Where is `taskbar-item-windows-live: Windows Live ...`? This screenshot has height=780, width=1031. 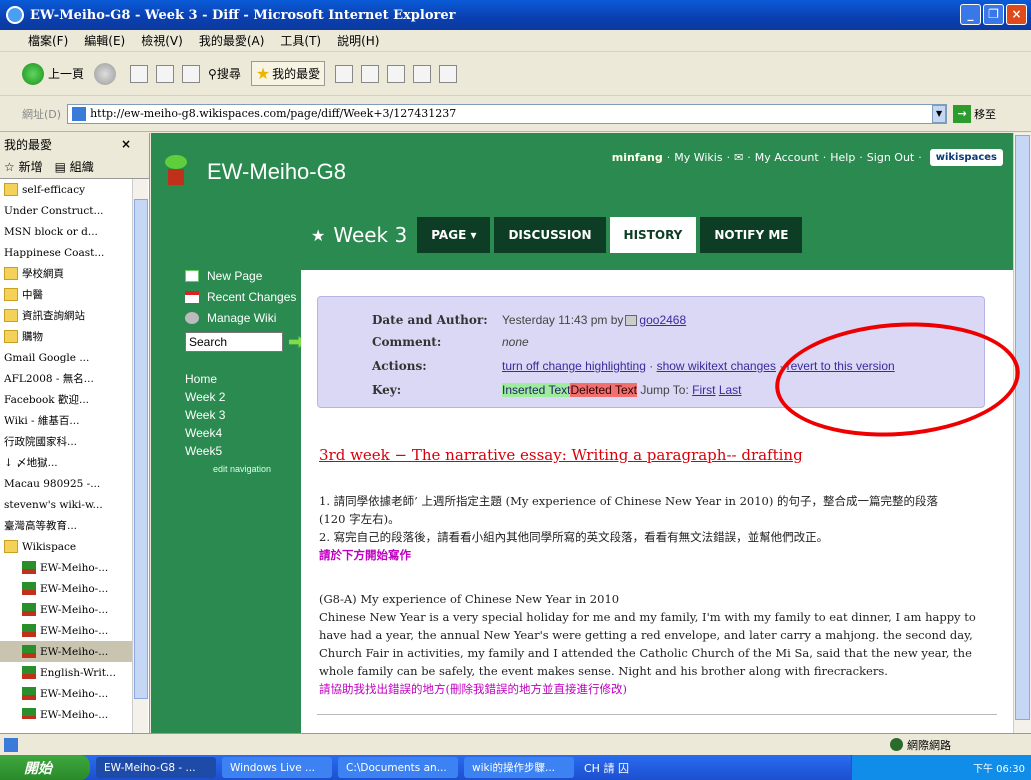 taskbar-item-windows-live: Windows Live ... is located at coordinates (277, 767).